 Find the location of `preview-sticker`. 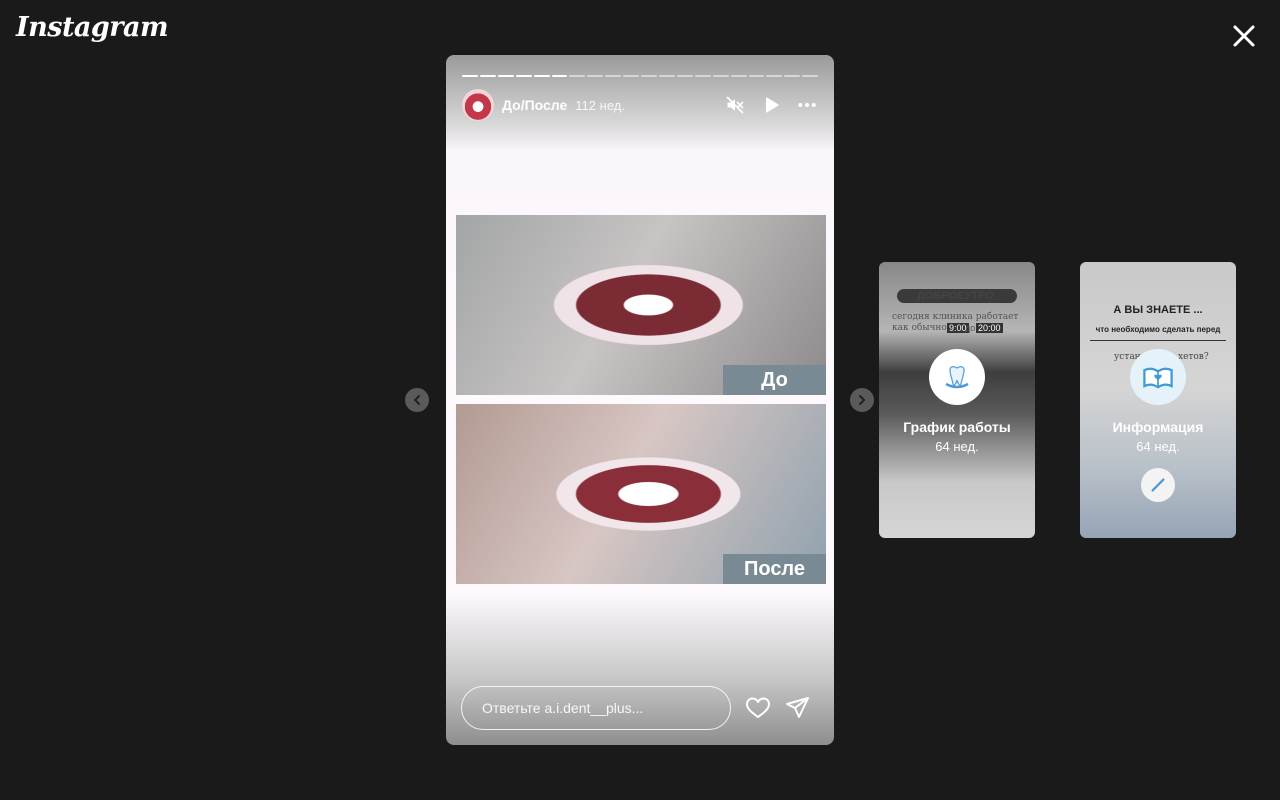

preview-sticker is located at coordinates (1158, 485).